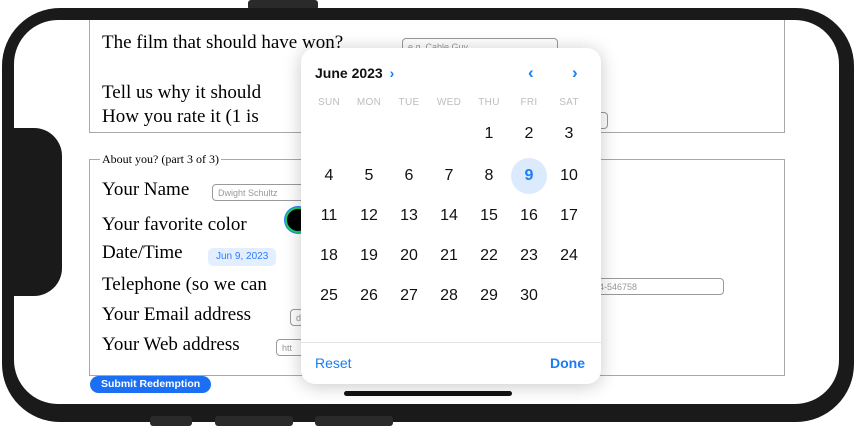 This screenshot has width=857, height=427. What do you see at coordinates (529, 296) in the screenshot?
I see `calendar-day: 30` at bounding box center [529, 296].